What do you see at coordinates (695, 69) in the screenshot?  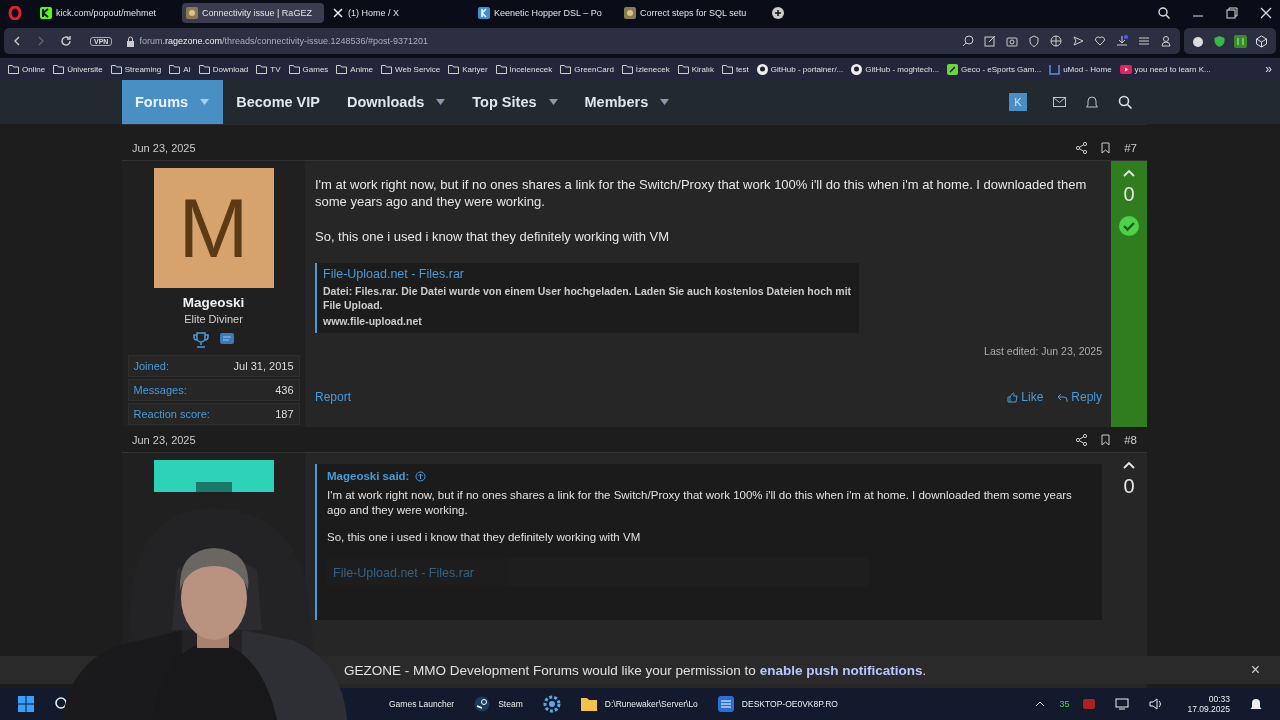 I see `bookmark: Kiralık` at bounding box center [695, 69].